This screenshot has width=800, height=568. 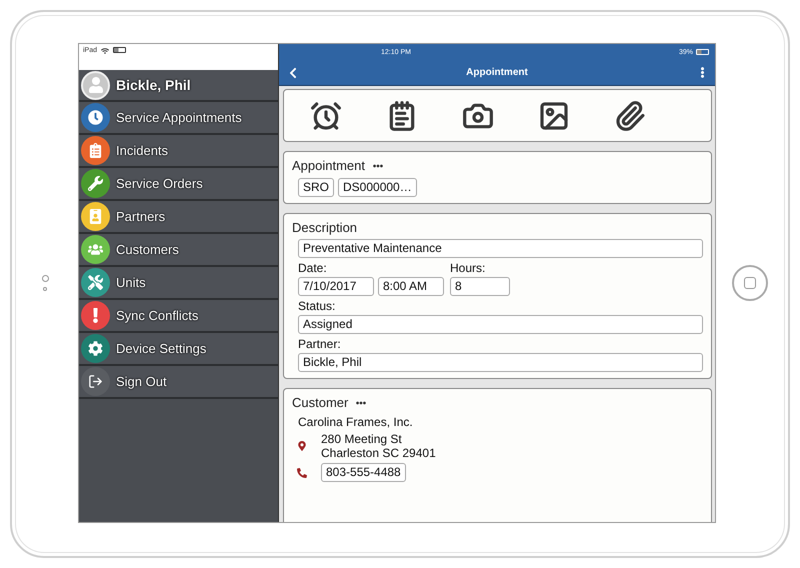 I want to click on image-icon, so click(x=554, y=116).